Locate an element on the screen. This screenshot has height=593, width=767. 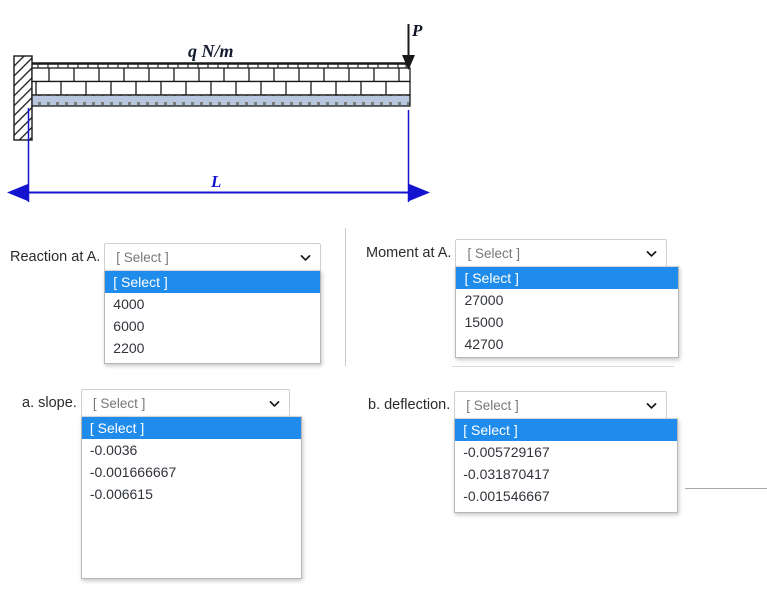
option-list-moment-at-a: [ Select ] 27000 15000 42700 6400 is located at coordinates (567, 312).